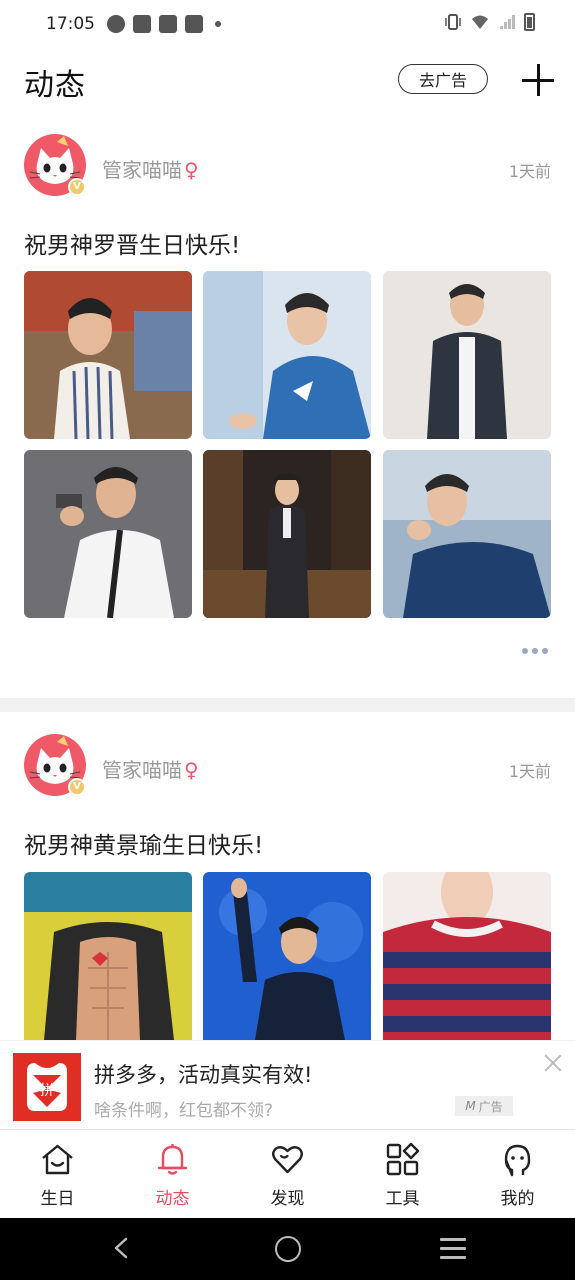  What do you see at coordinates (132, 246) in the screenshot?
I see `post-text: 祝男神罗晋生日快乐!` at bounding box center [132, 246].